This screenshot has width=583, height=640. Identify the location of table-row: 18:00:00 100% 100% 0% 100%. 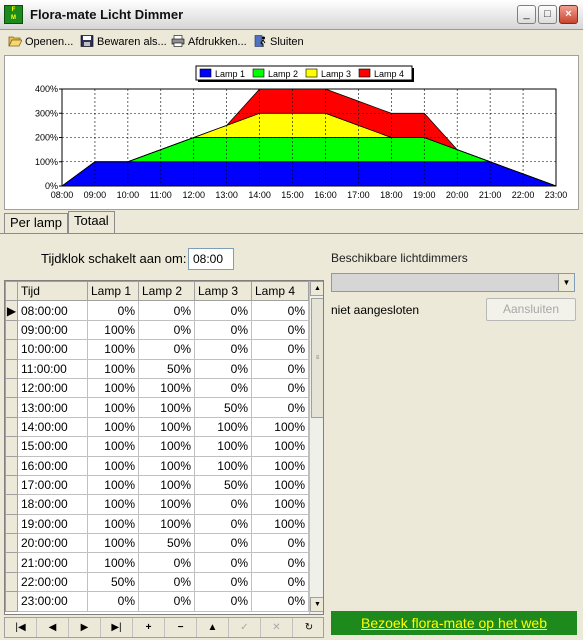
(157, 504).